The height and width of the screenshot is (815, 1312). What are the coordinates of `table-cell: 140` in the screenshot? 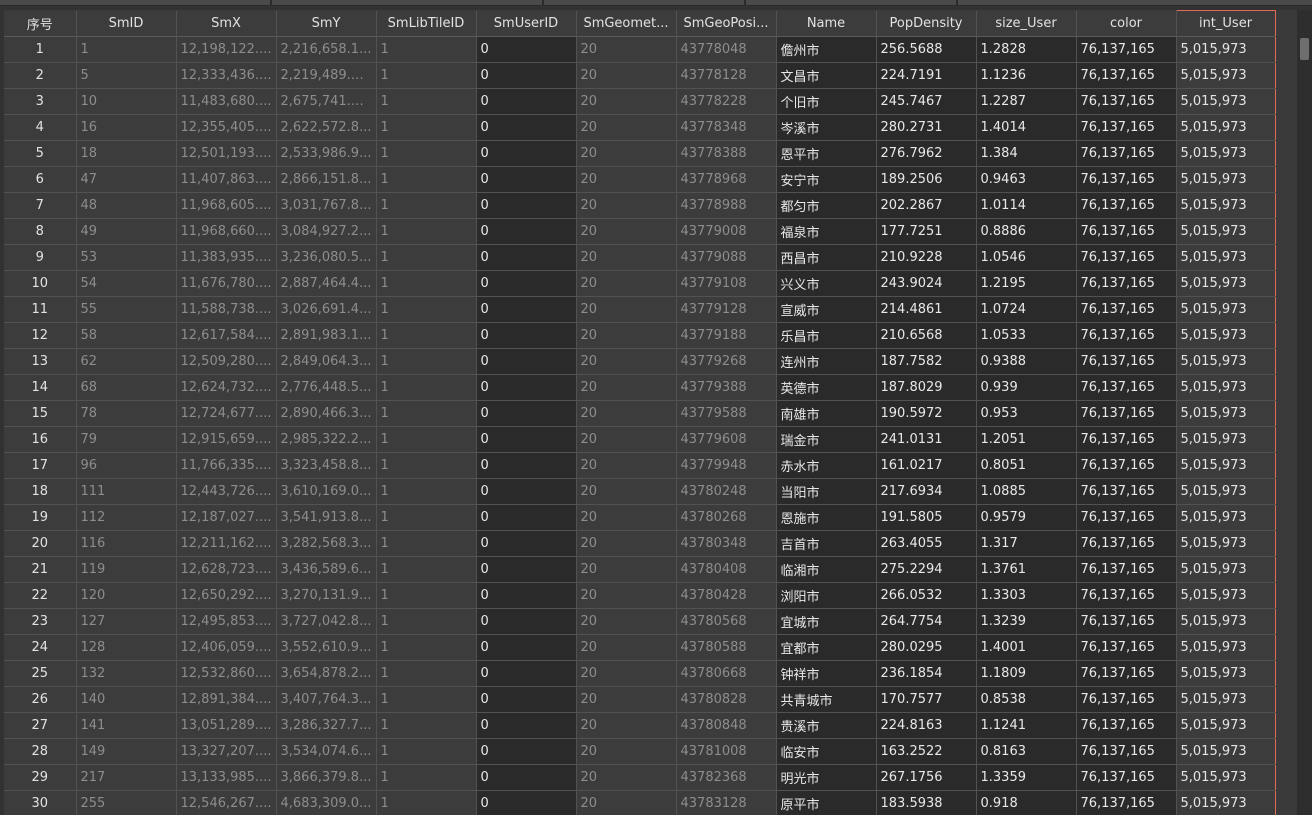 It's located at (126, 699).